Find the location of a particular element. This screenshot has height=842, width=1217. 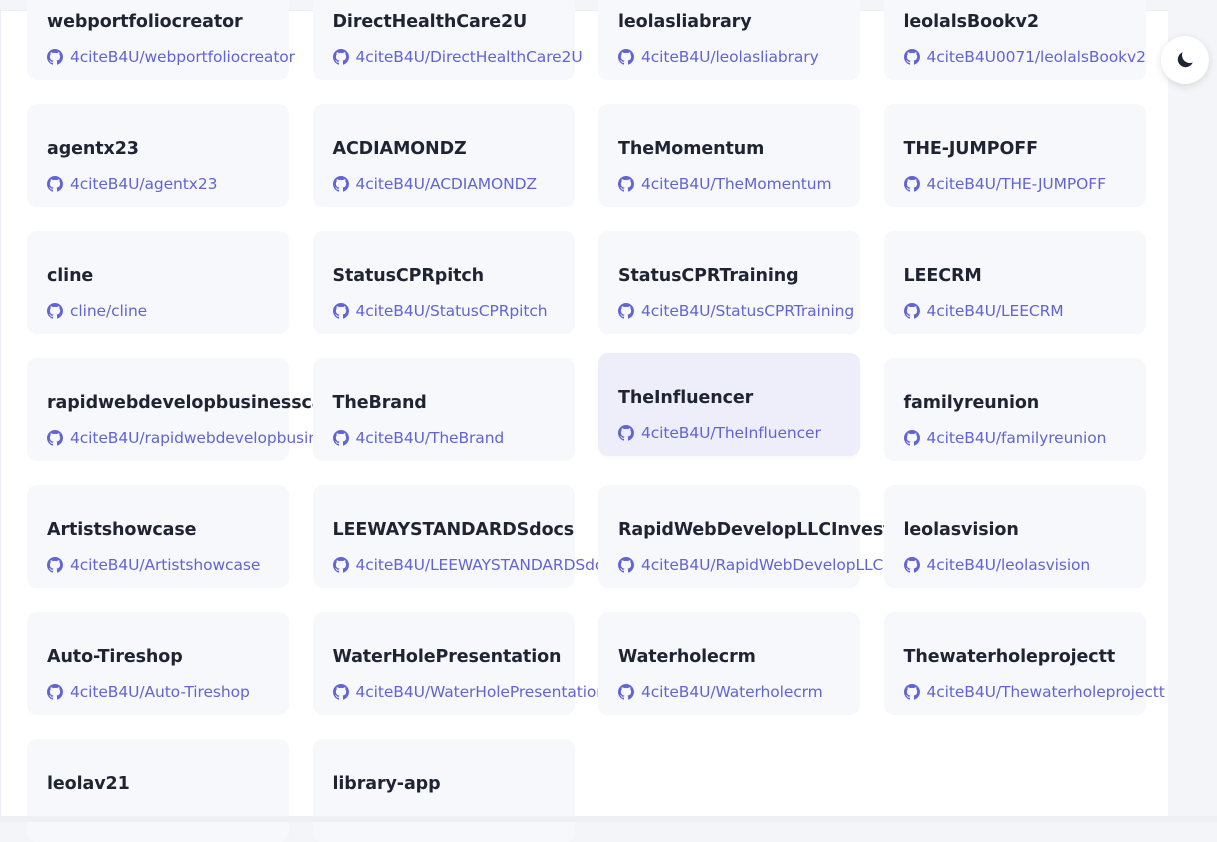

moon-icon is located at coordinates (1185, 60).